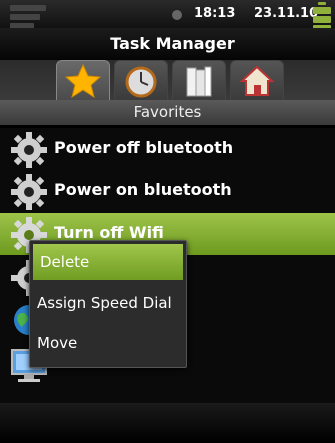 Image resolution: width=335 pixels, height=443 pixels. Describe the element at coordinates (167, 14) in the screenshot. I see `status-bar: 18:13 23.11.10` at that location.